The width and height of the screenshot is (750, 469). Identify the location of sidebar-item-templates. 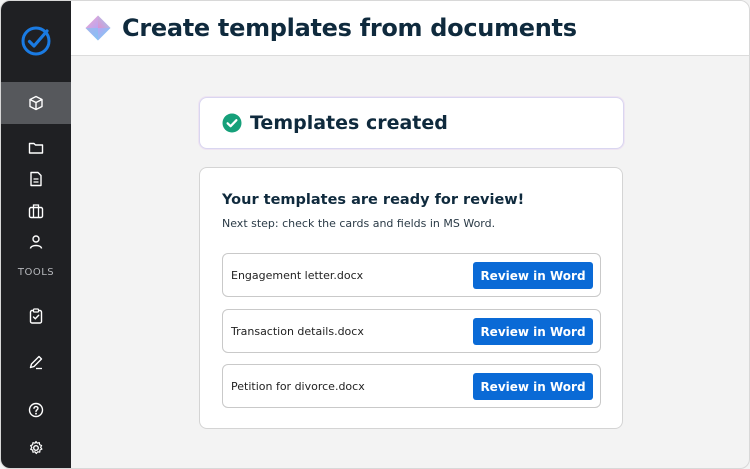
(36, 103).